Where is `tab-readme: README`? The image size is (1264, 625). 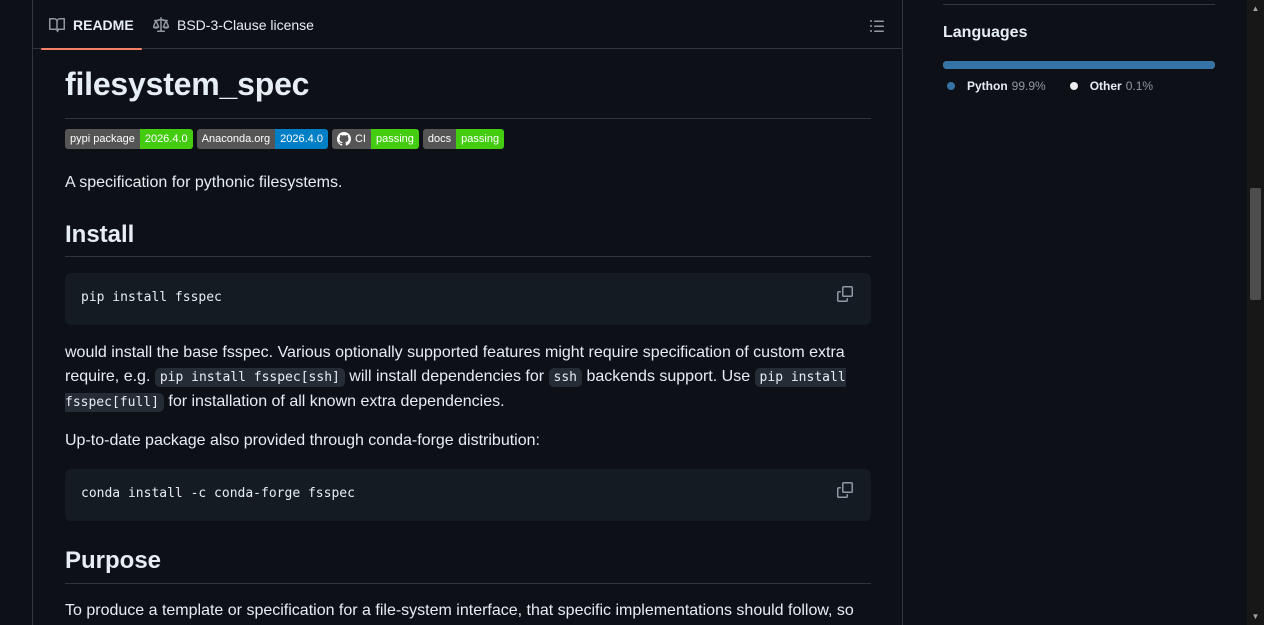
tab-readme: README is located at coordinates (91, 25).